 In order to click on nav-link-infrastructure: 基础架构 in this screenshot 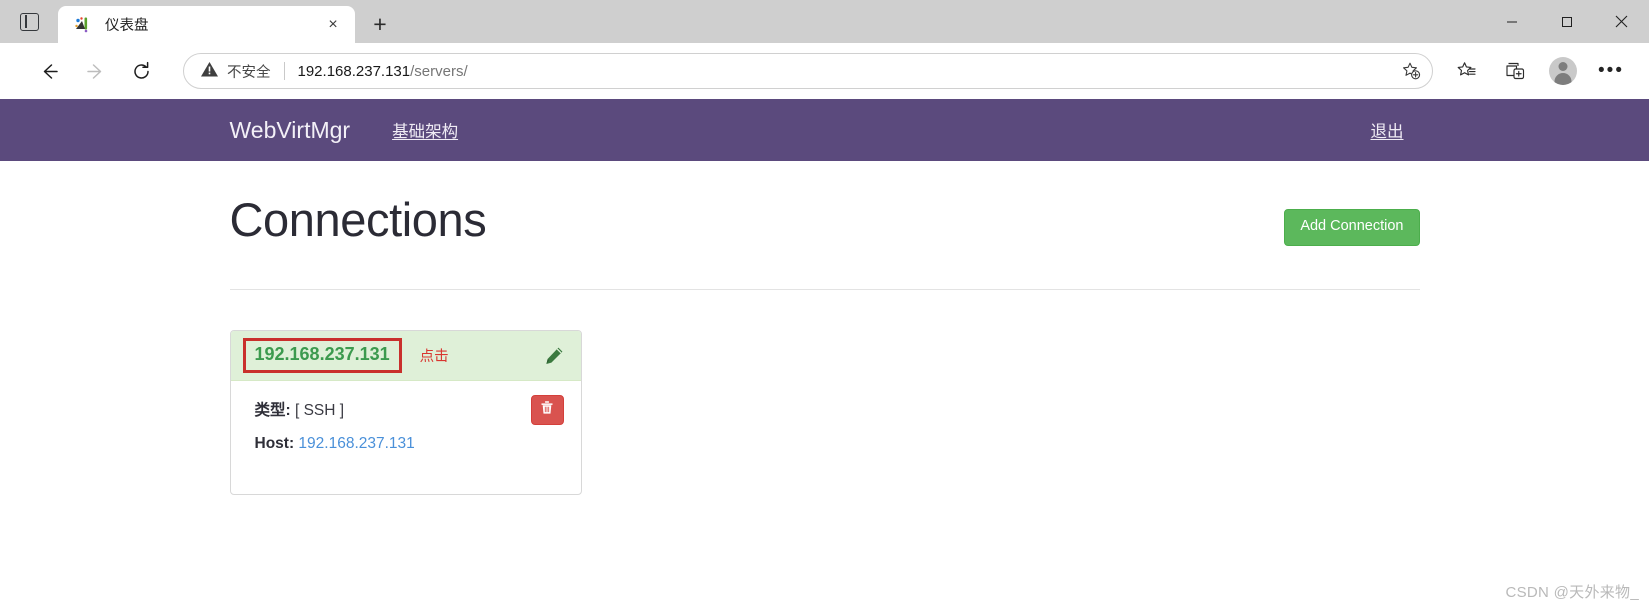, I will do `click(425, 130)`.